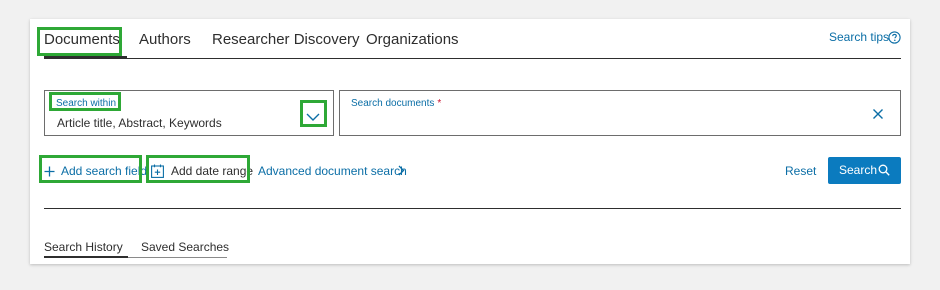 The height and width of the screenshot is (290, 940). Describe the element at coordinates (439, 103) in the screenshot. I see `required-asterisk: *` at that location.